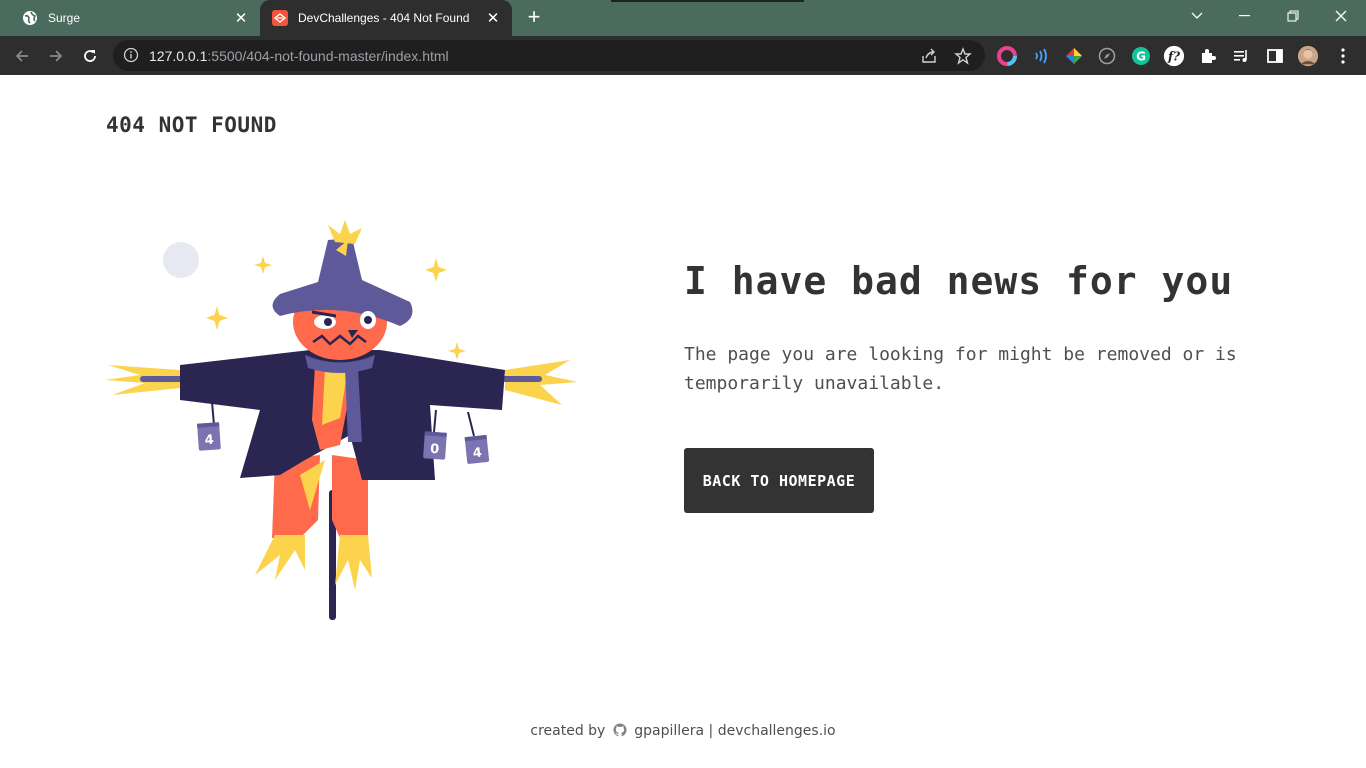  Describe the element at coordinates (1007, 56) in the screenshot. I see `color-ring-extension-icon` at that location.